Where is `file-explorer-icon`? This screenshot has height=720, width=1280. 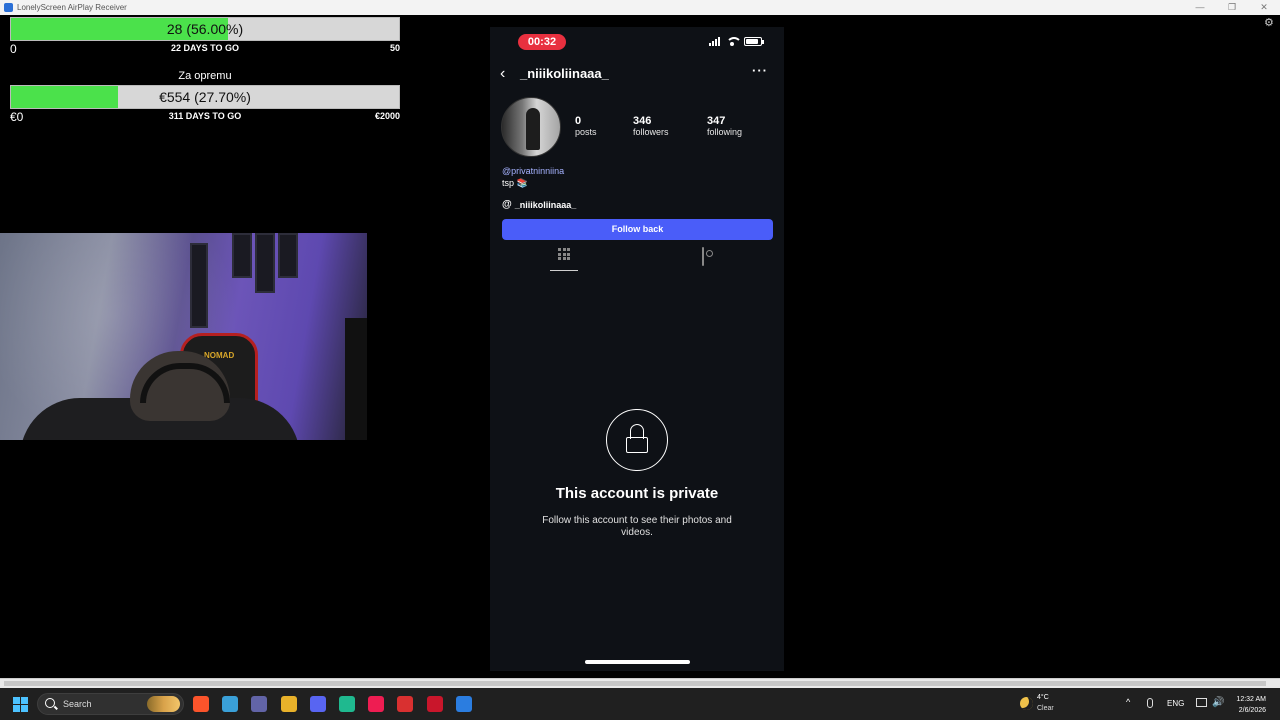
file-explorer-icon is located at coordinates (230, 704).